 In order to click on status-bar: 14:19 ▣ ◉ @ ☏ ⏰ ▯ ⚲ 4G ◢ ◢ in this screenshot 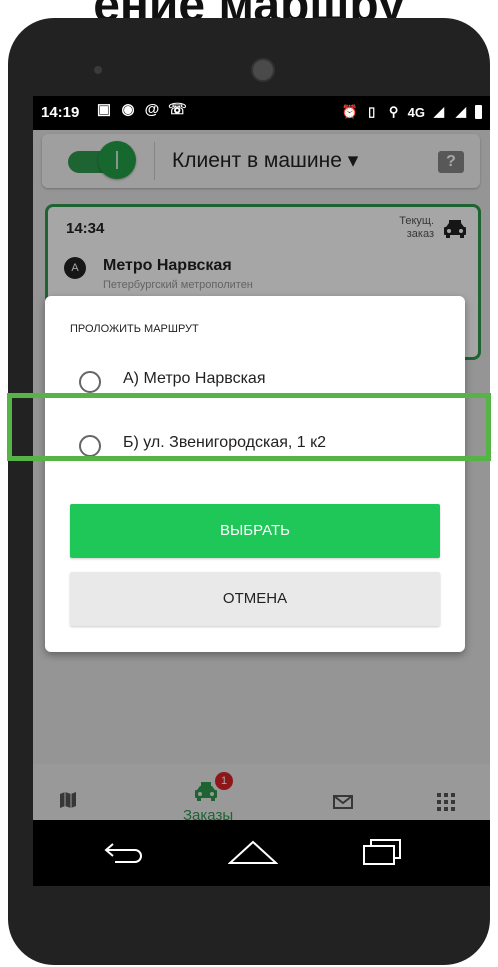, I will do `click(261, 113)`.